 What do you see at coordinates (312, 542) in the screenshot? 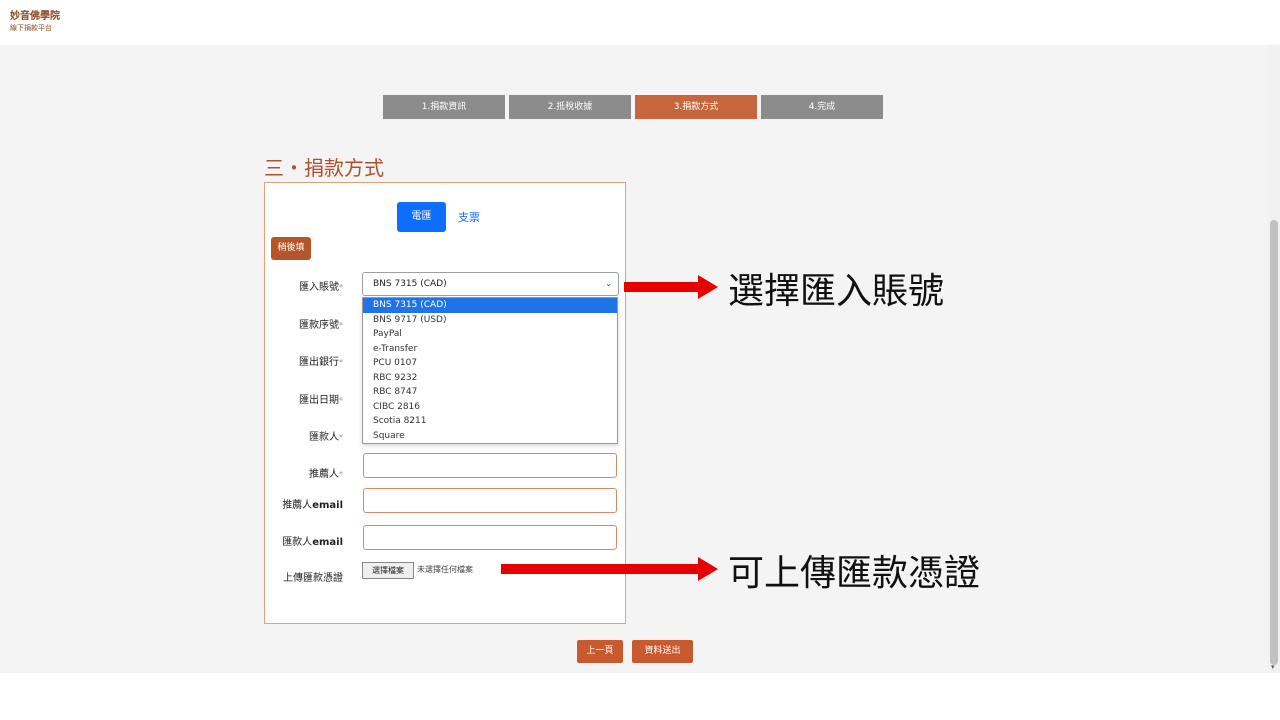
I see `remitter-email-label: 匯款人email` at bounding box center [312, 542].